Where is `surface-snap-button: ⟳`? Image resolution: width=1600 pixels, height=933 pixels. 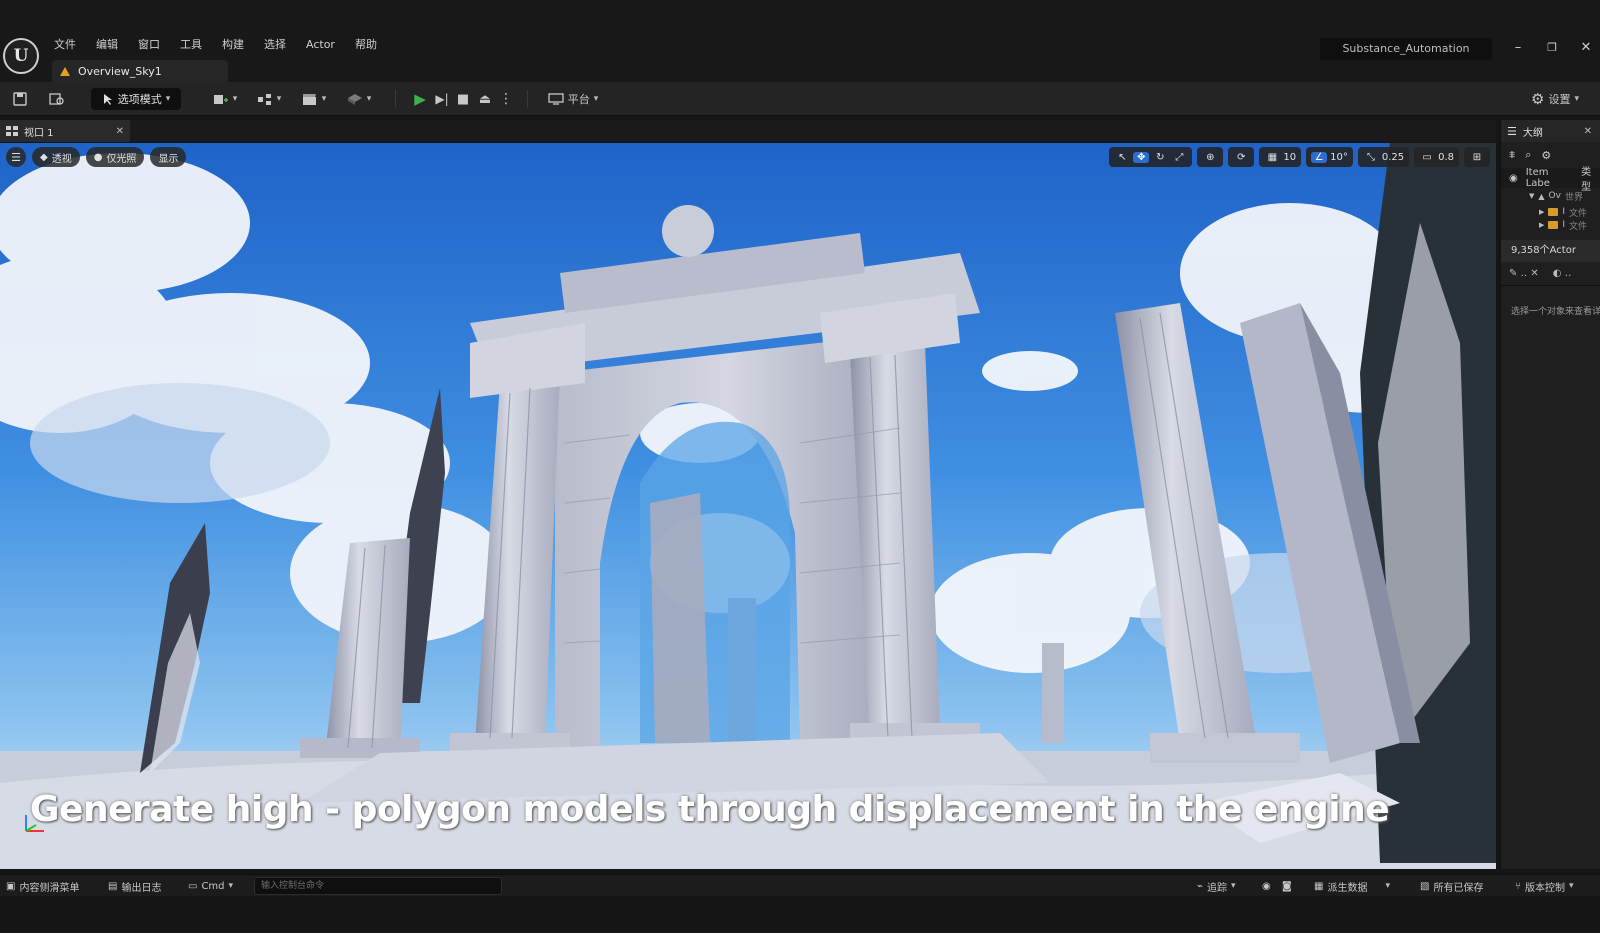
surface-snap-button: ⟳ is located at coordinates (1241, 157).